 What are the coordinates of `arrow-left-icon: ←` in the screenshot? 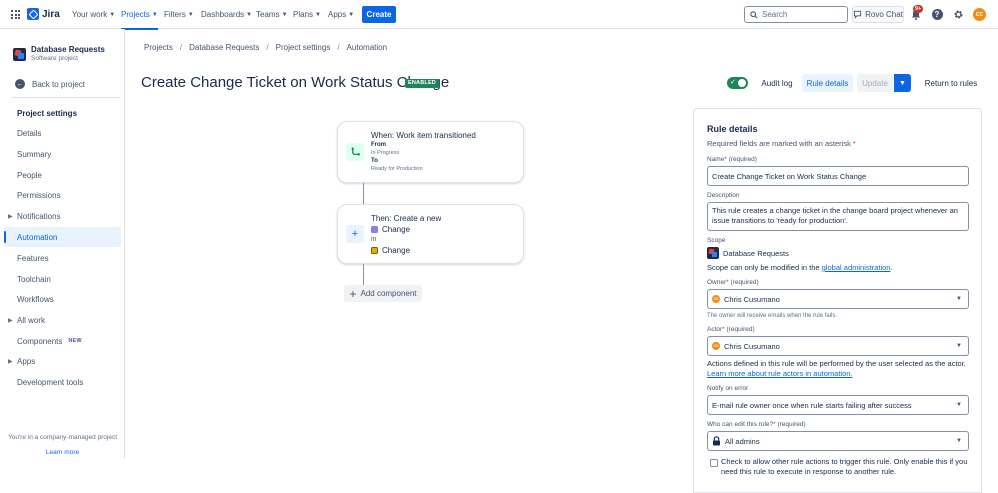 It's located at (20, 84).